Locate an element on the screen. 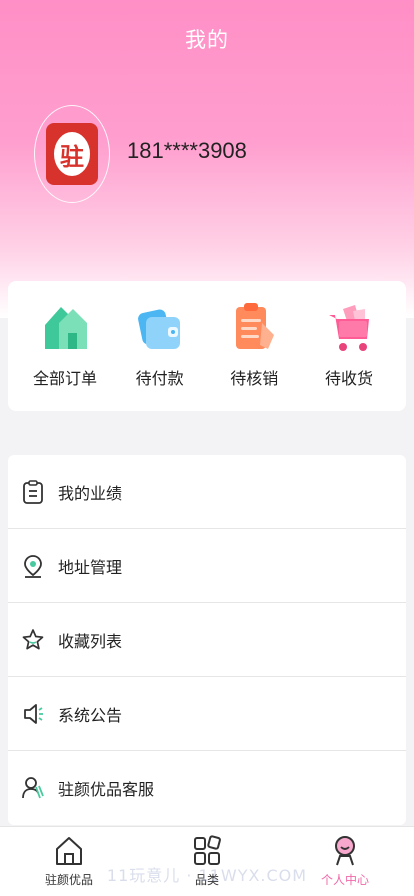 The width and height of the screenshot is (414, 896). tab-profile-label: 个人中心 is located at coordinates (344, 880).